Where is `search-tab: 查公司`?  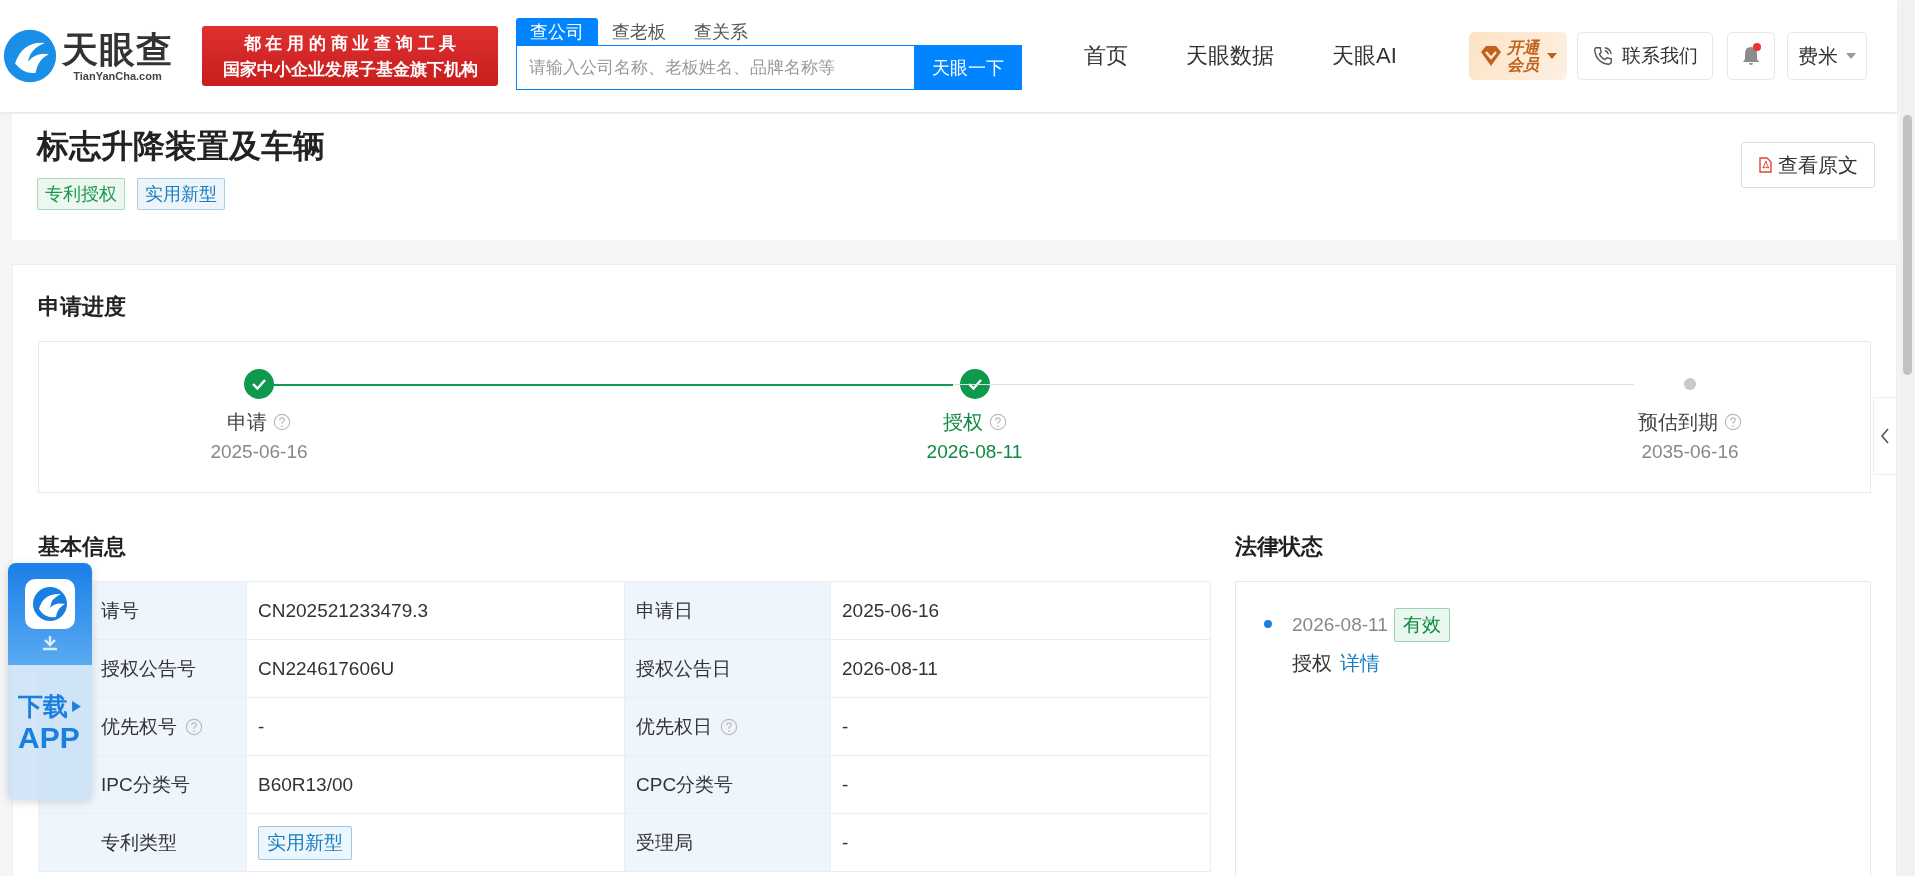
search-tab: 查公司 is located at coordinates (557, 31).